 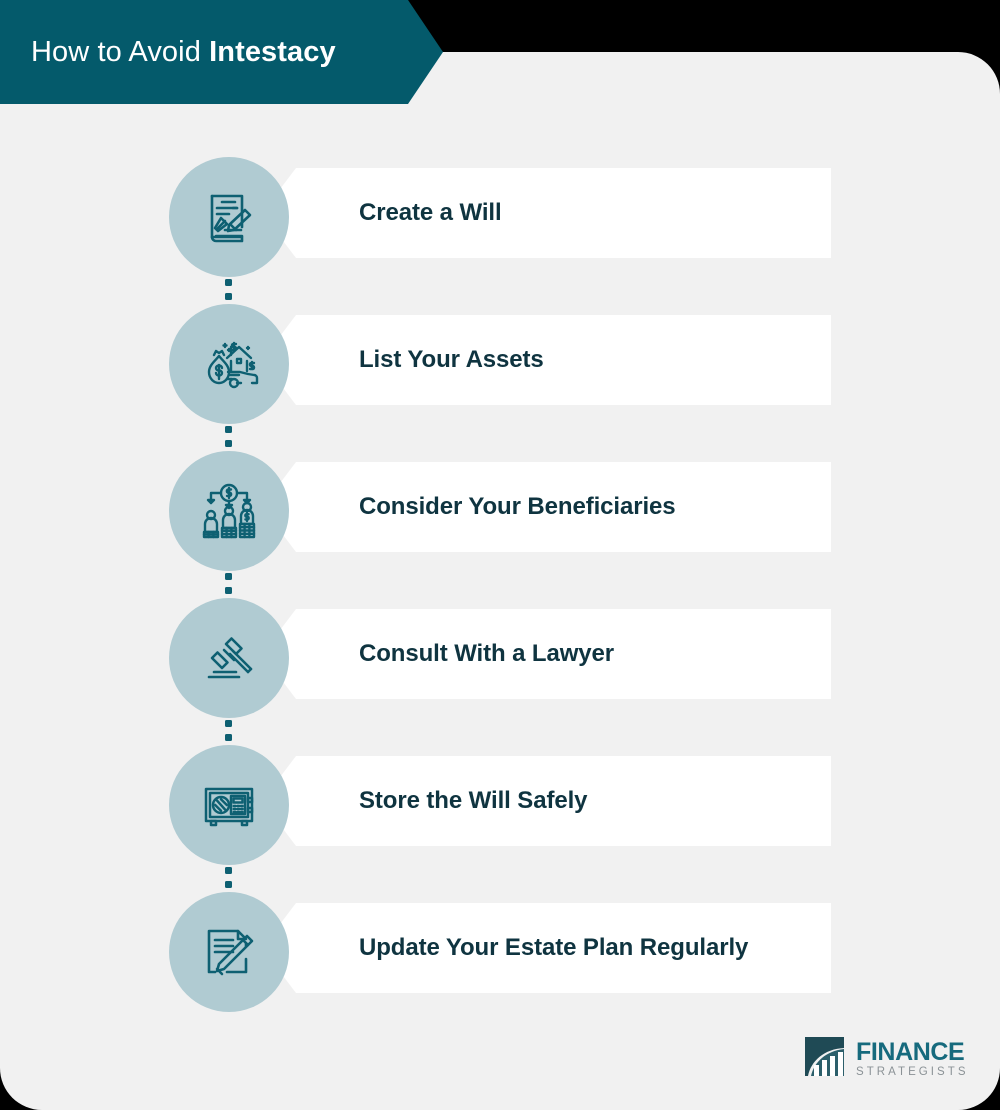 I want to click on page-title-emphasis: Intestacy, so click(x=272, y=51).